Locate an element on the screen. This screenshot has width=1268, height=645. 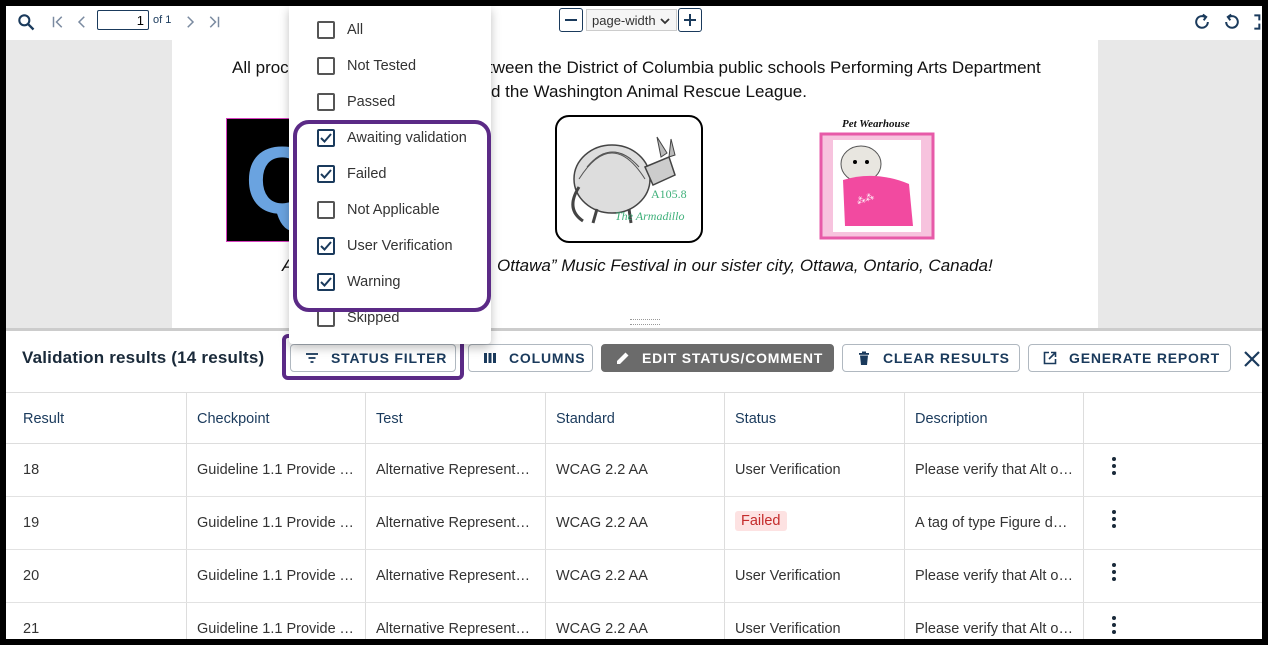
chevron-down-icon is located at coordinates (665, 21).